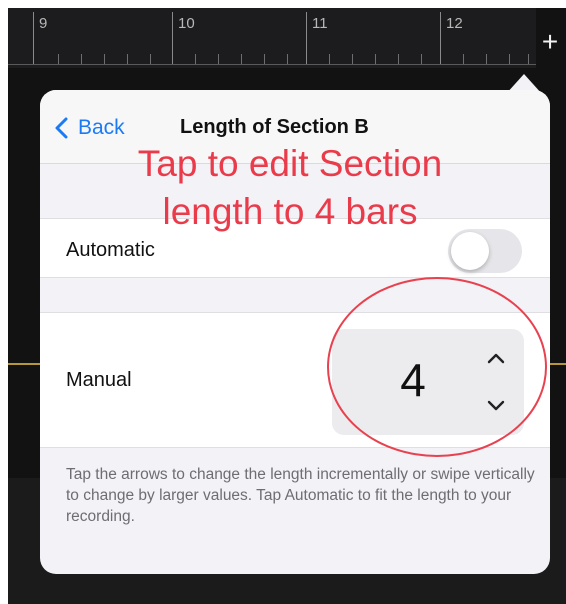  I want to click on toggle-knob, so click(470, 251).